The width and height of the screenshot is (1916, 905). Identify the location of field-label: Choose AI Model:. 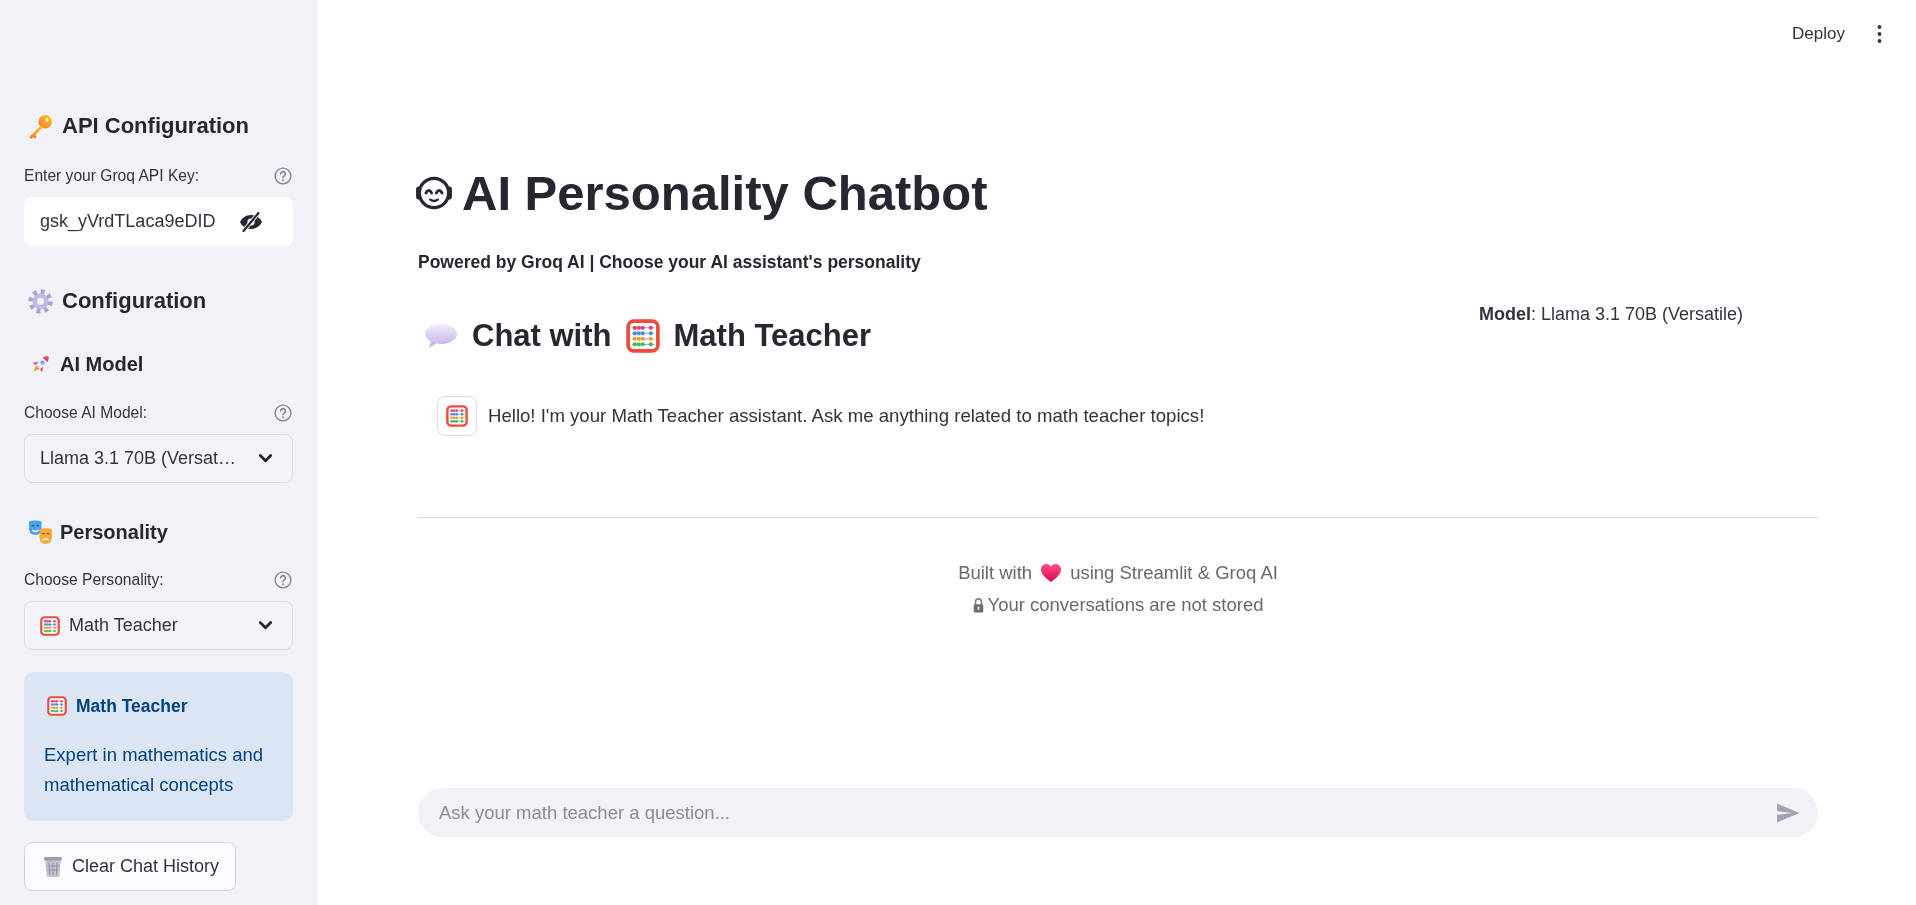
(86, 413).